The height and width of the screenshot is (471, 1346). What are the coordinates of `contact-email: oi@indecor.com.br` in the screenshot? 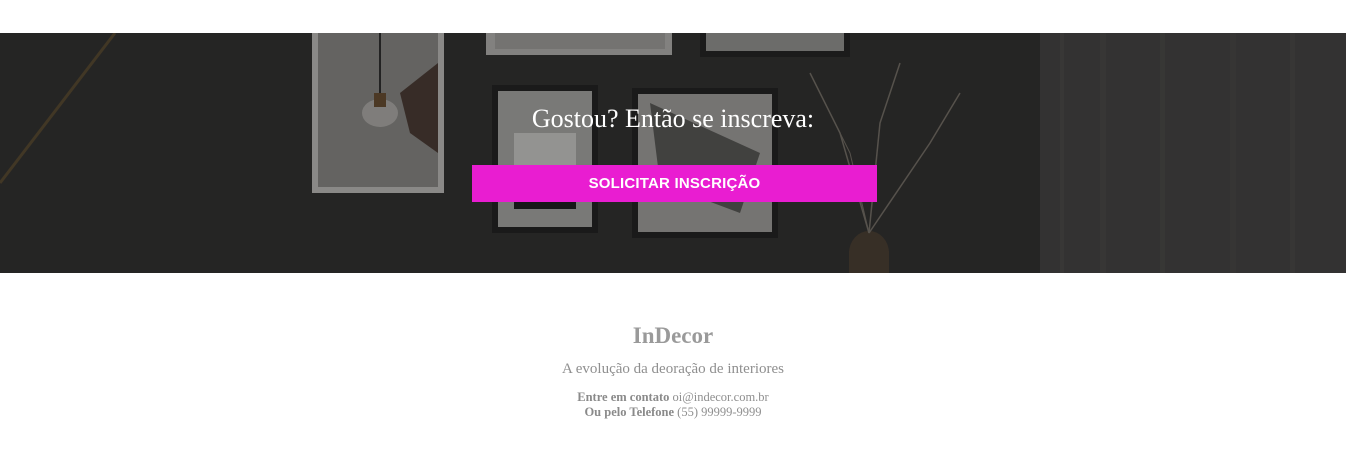 It's located at (721, 397).